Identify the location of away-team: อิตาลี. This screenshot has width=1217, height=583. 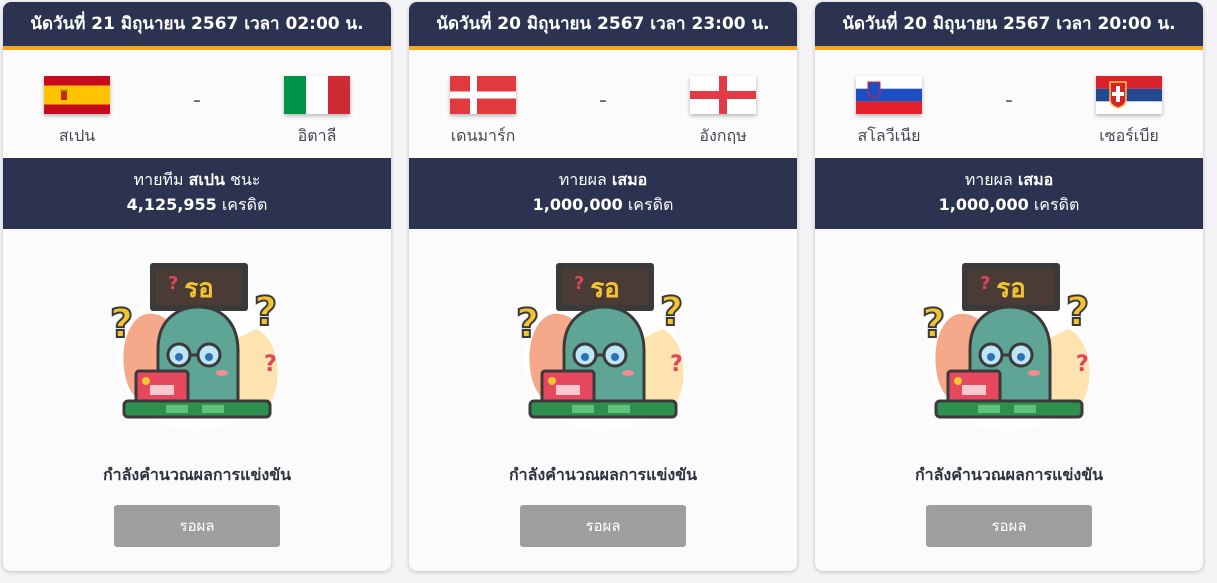
(317, 112).